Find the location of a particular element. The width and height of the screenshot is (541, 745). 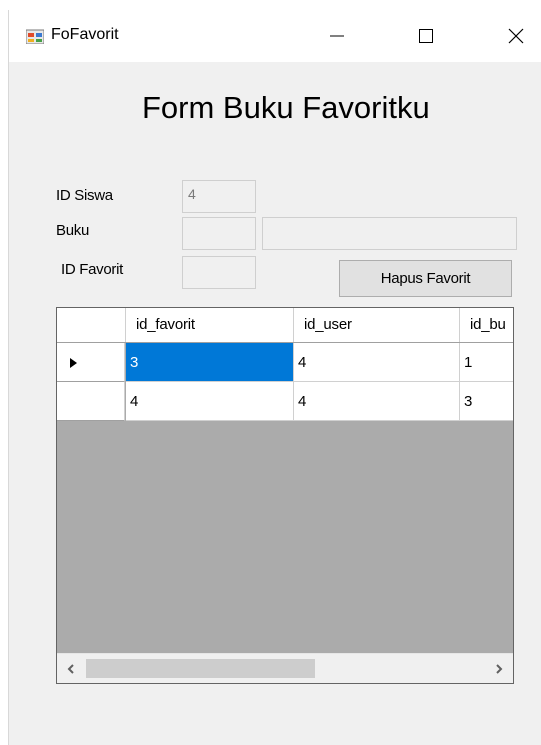

id-favorit-input is located at coordinates (219, 272).